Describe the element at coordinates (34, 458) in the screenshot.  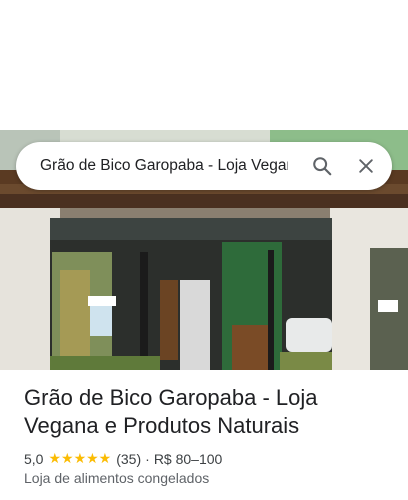
I see `rating-value: 5,0` at that location.